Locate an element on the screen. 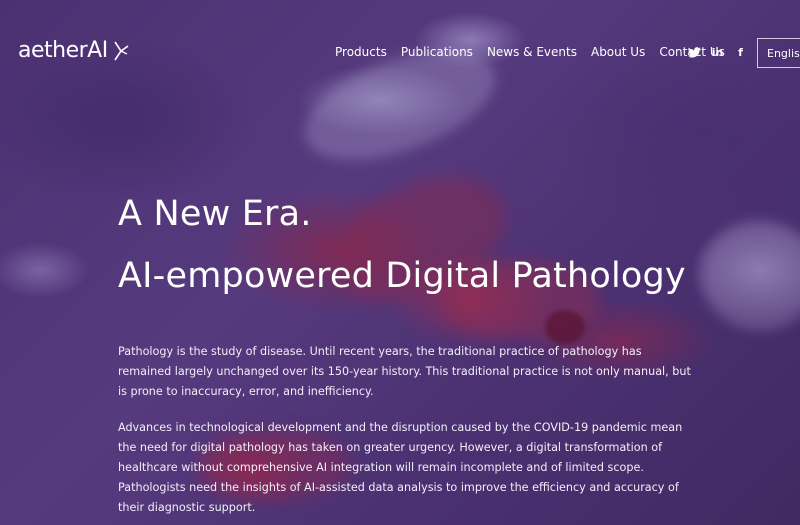  logo-mark-icon is located at coordinates (121, 50).